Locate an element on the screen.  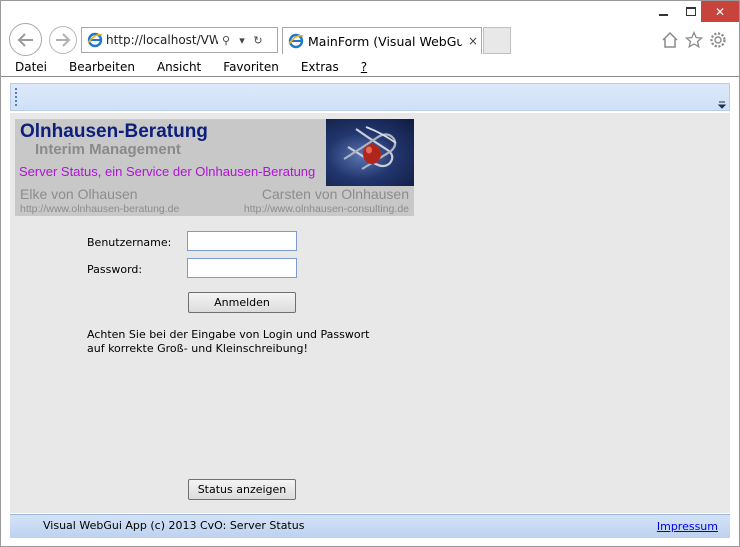
address-input is located at coordinates (162, 40).